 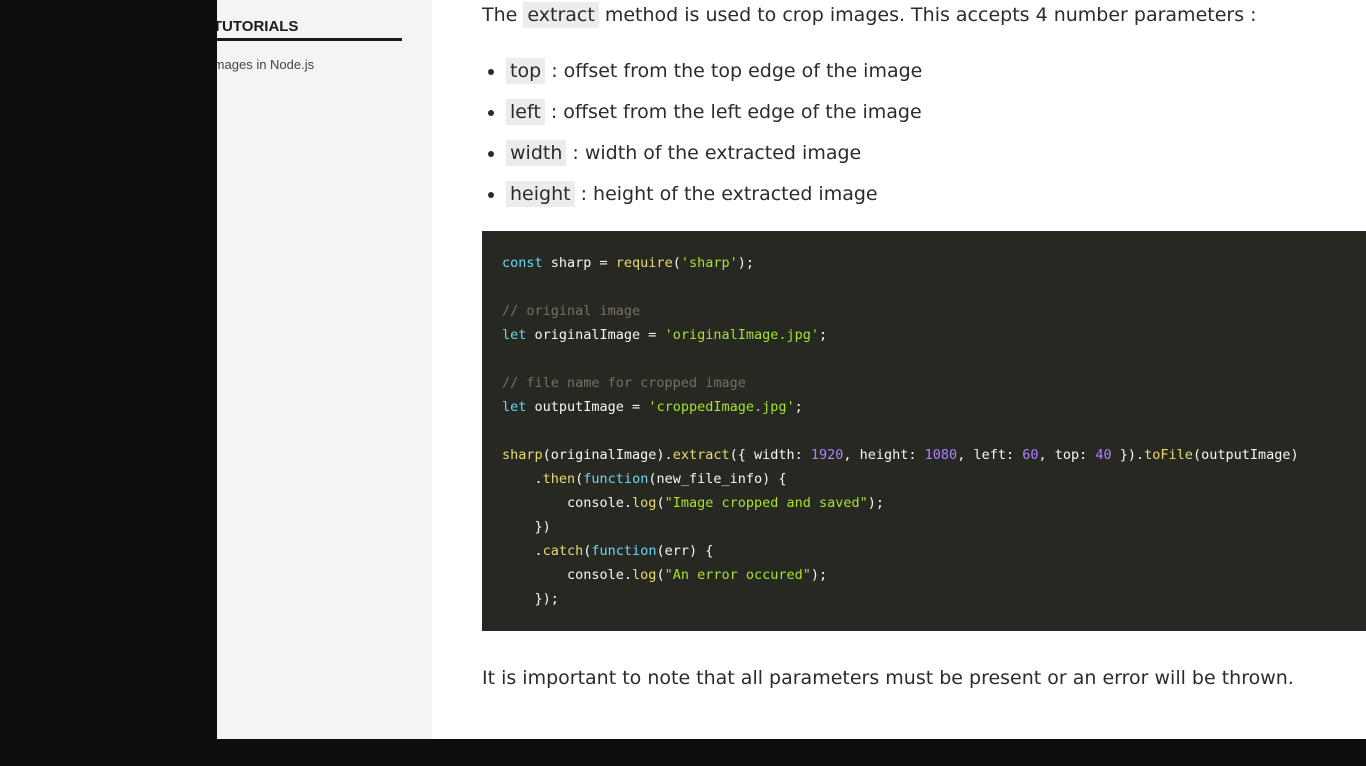 What do you see at coordinates (561, 15) in the screenshot?
I see `inline-code-extract: extract` at bounding box center [561, 15].